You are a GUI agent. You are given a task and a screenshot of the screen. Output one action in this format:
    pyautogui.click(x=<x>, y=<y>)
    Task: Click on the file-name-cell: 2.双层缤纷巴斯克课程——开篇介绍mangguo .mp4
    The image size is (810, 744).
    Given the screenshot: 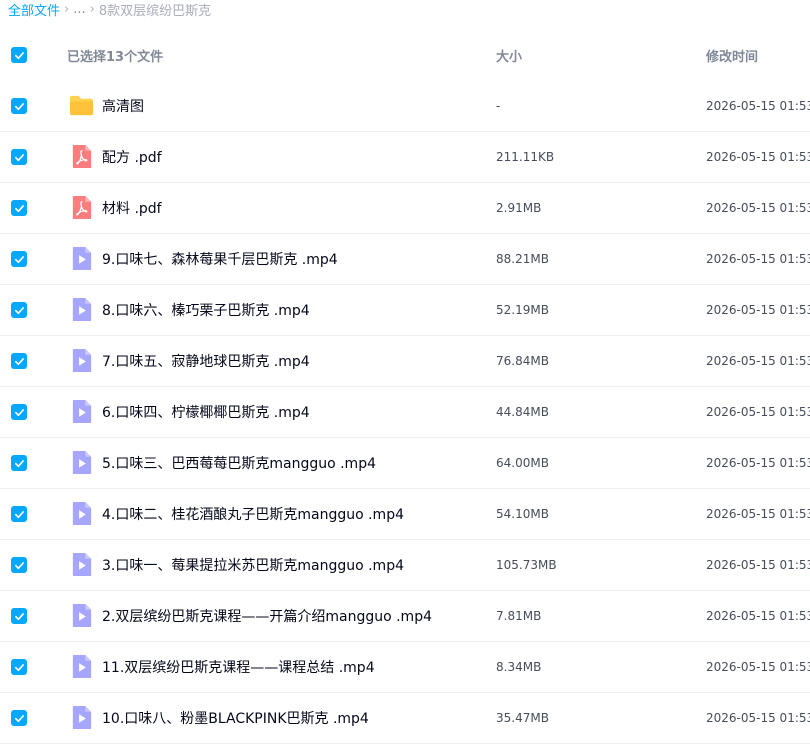 What is the action you would take?
    pyautogui.click(x=250, y=615)
    